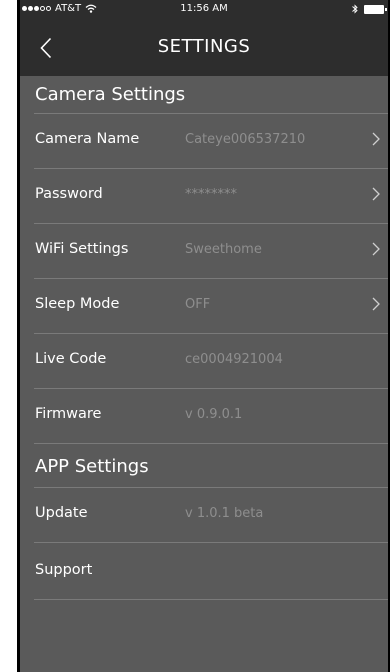  Describe the element at coordinates (92, 466) in the screenshot. I see `section-header-app-settings: APP Settings` at that location.